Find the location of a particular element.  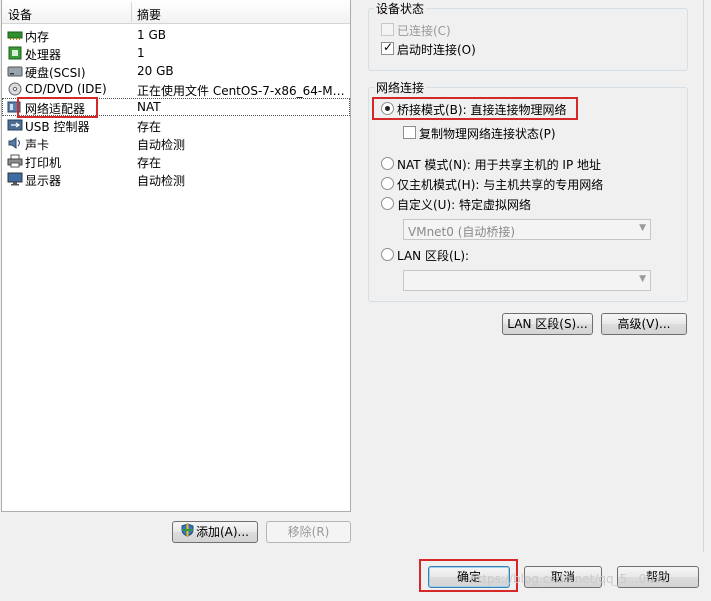

device-summary: NAT is located at coordinates (149, 107).